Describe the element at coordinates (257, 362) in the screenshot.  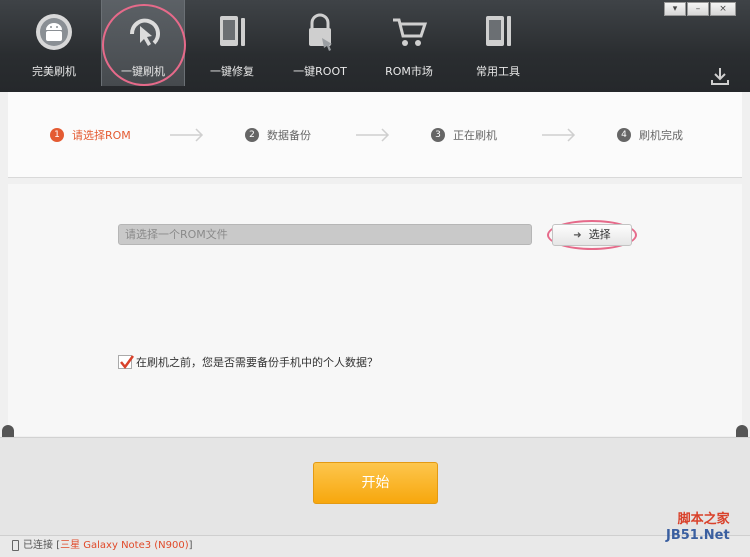
I see `backup-label: 在刷机之前，您是否需要备份手机中的个人数据？` at that location.